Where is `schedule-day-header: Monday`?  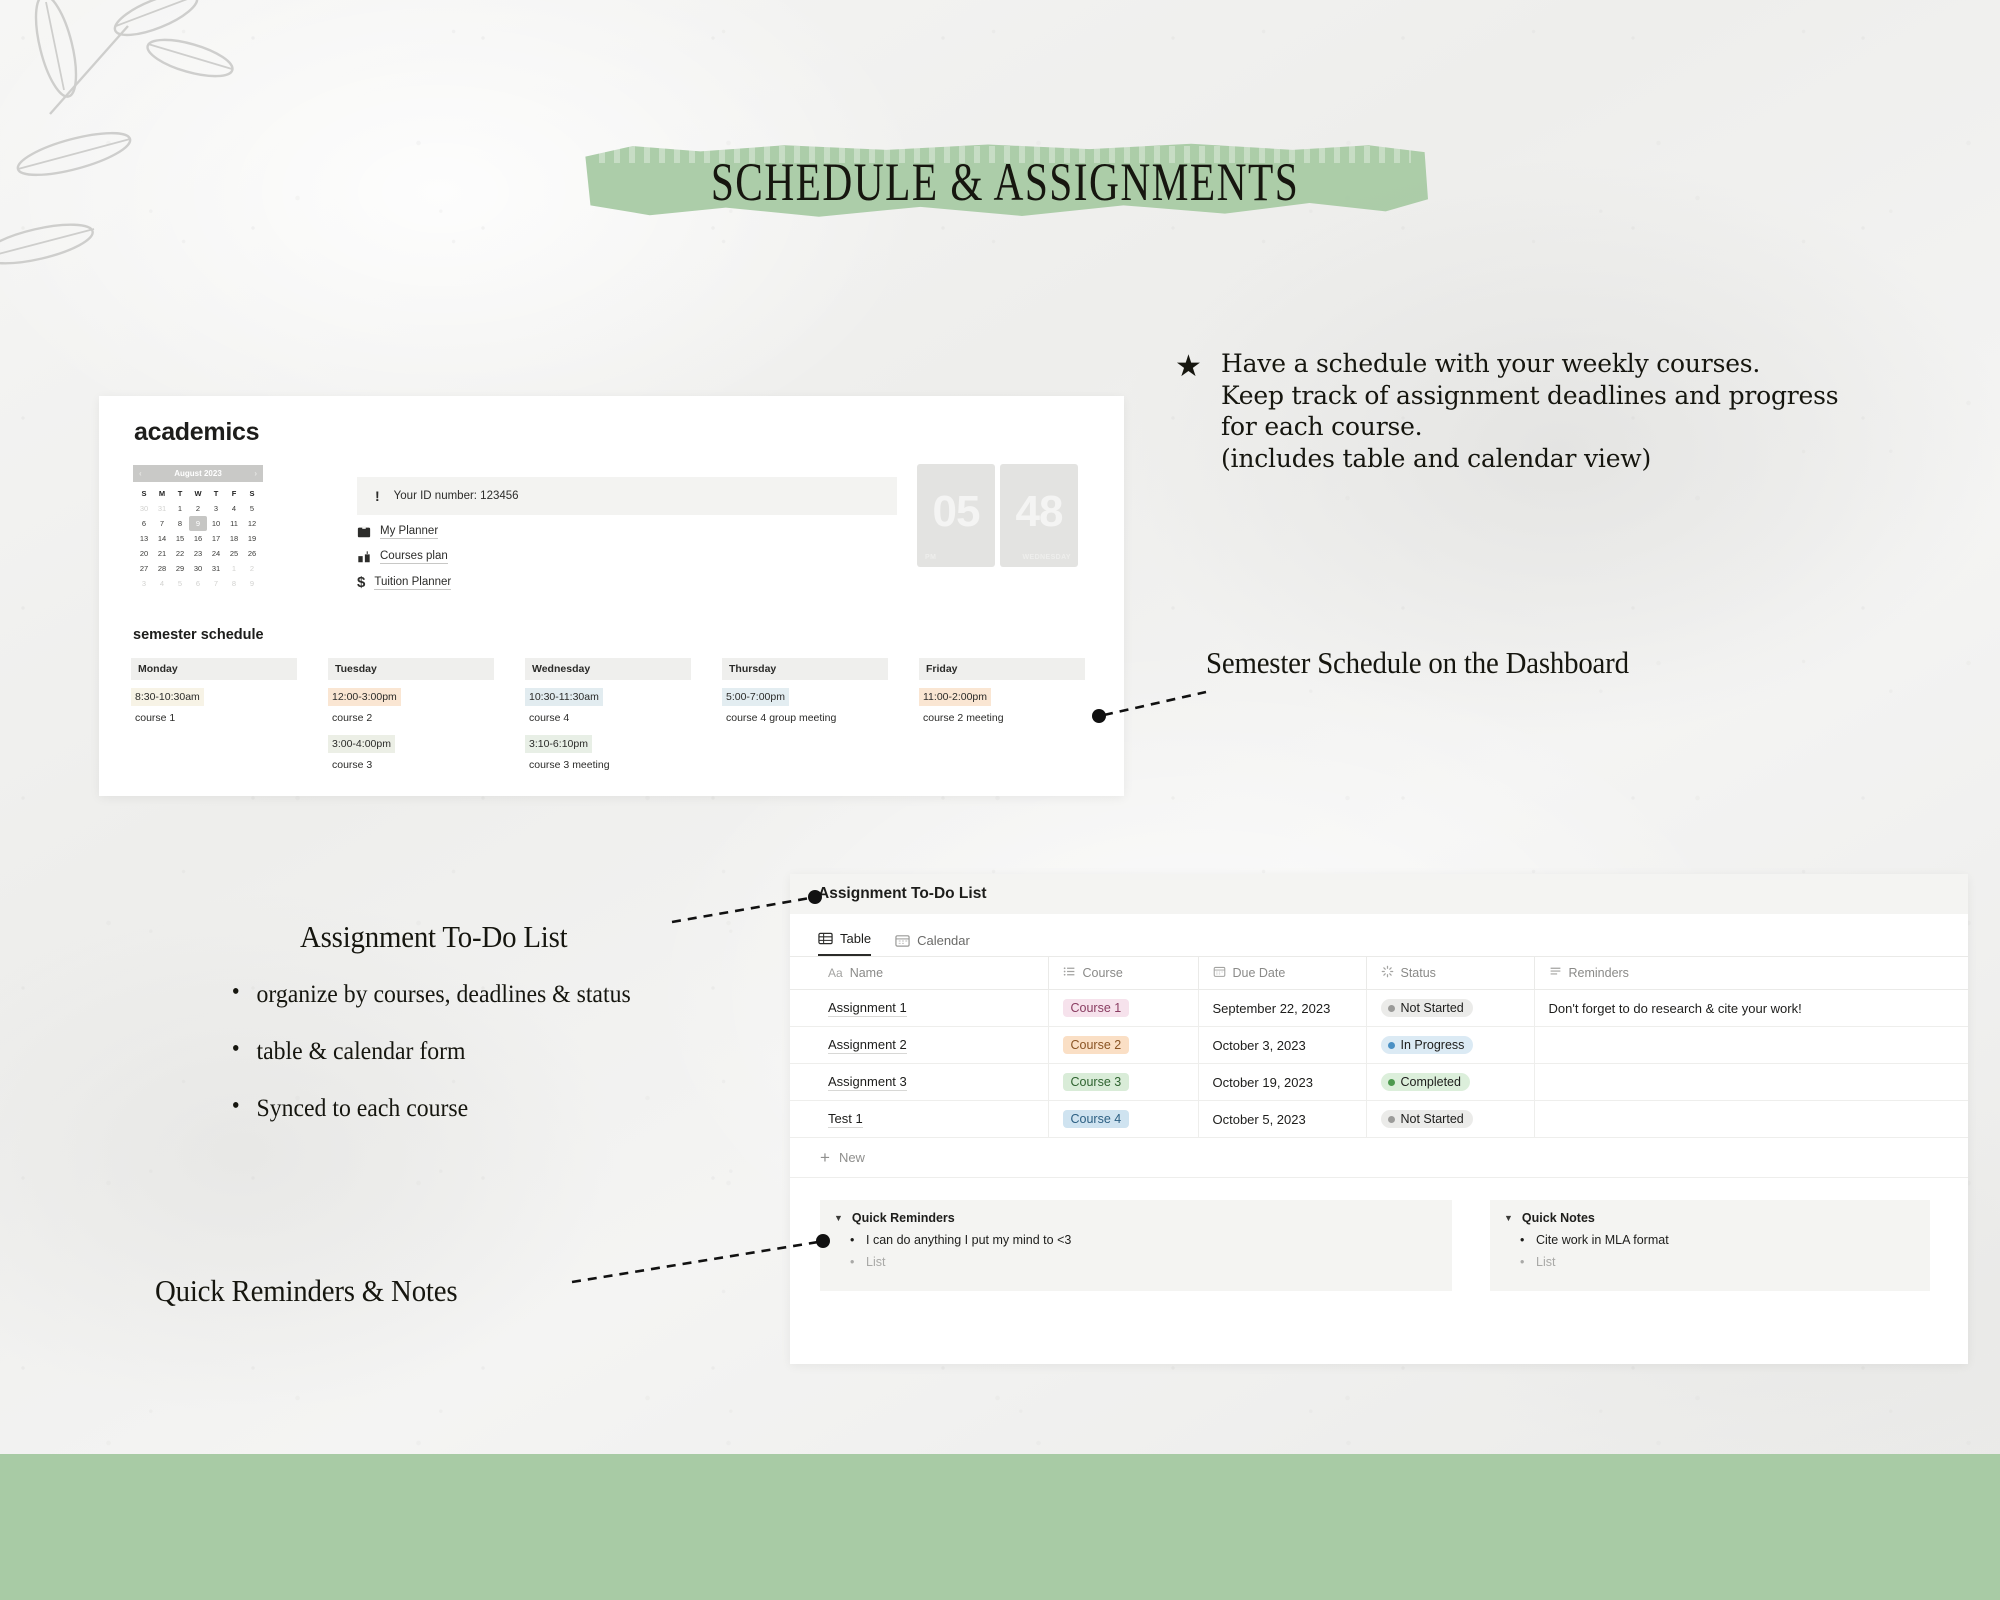 schedule-day-header: Monday is located at coordinates (214, 669).